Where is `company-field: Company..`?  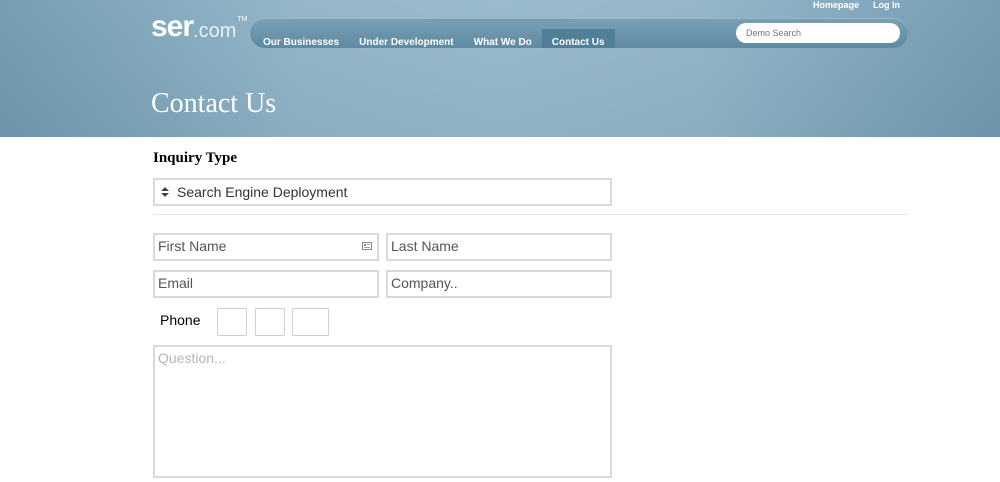 company-field: Company.. is located at coordinates (499, 284).